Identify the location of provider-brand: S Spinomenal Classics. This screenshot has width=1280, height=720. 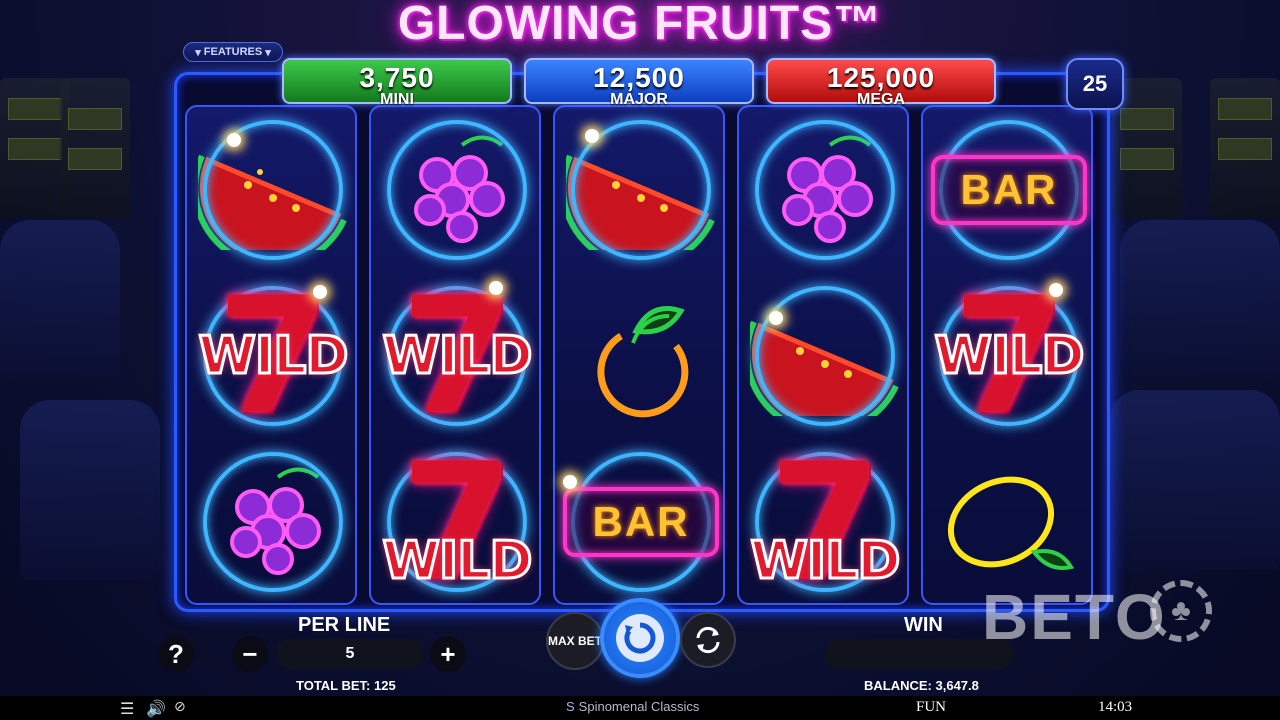
(632, 706).